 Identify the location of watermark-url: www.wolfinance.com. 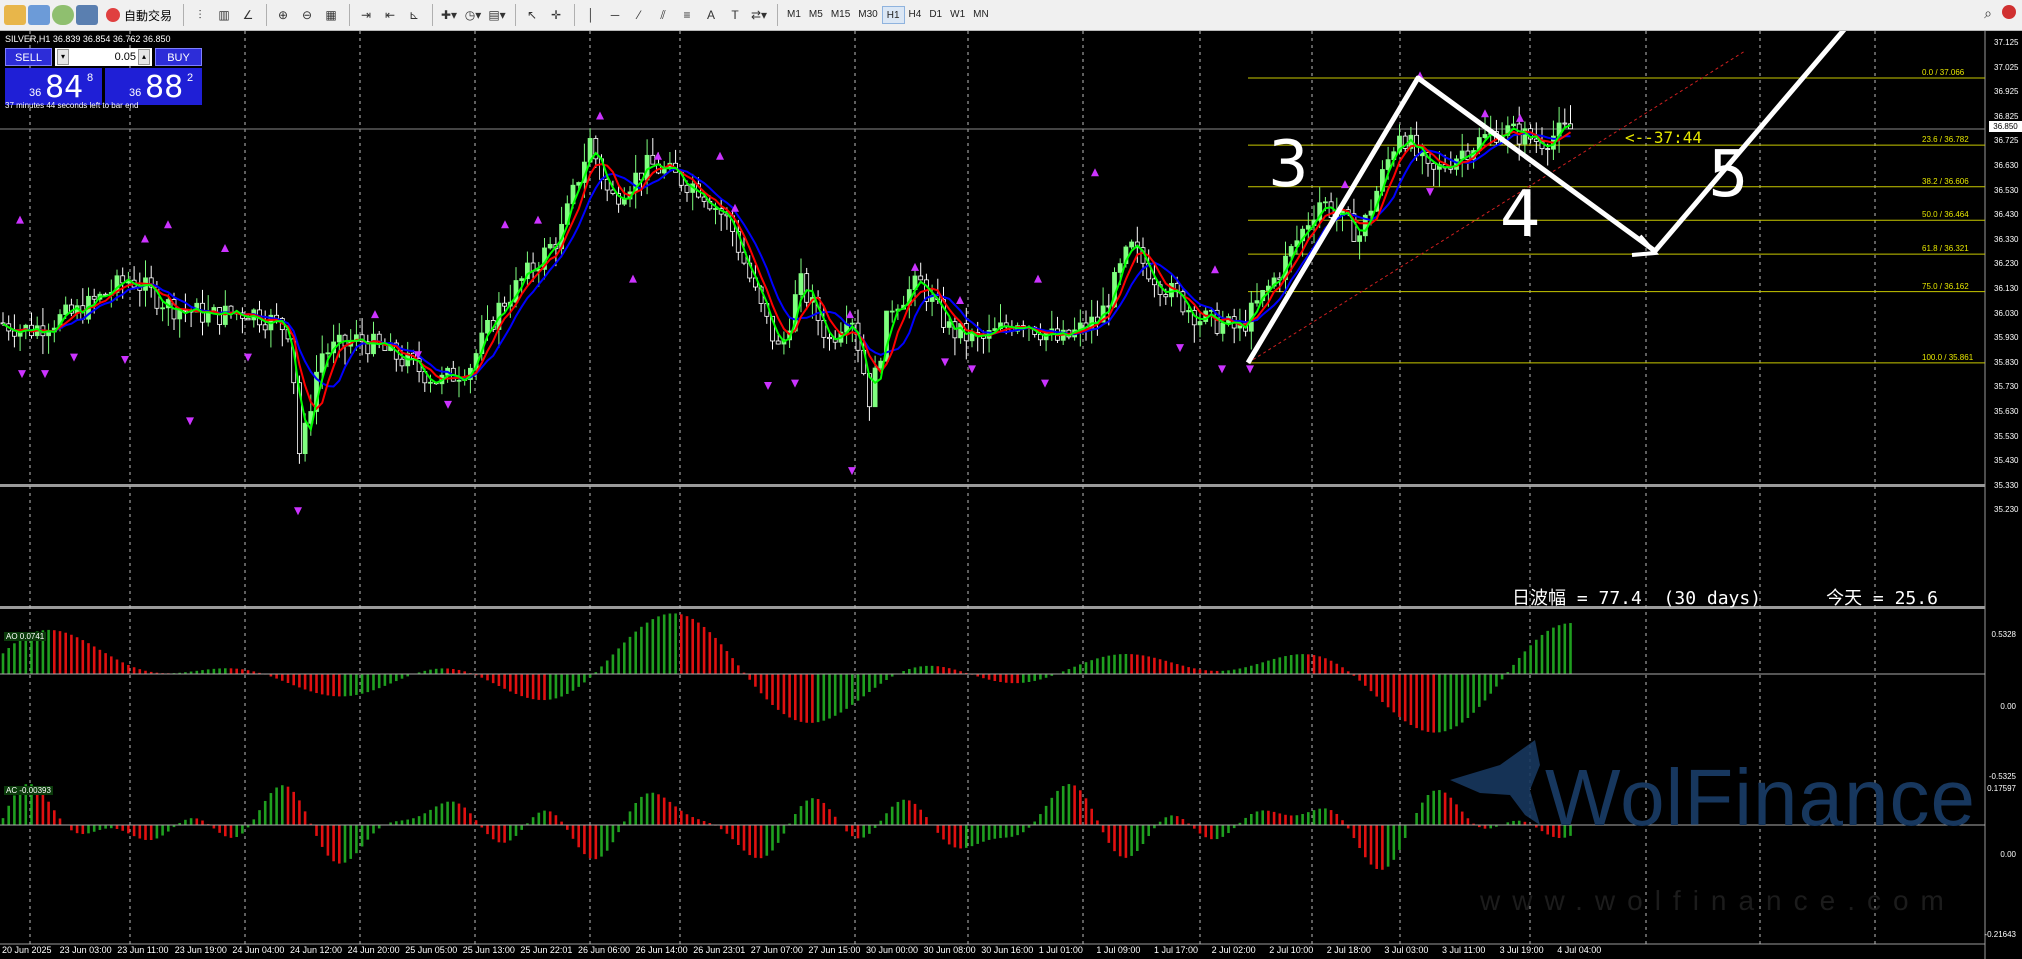
(1718, 900).